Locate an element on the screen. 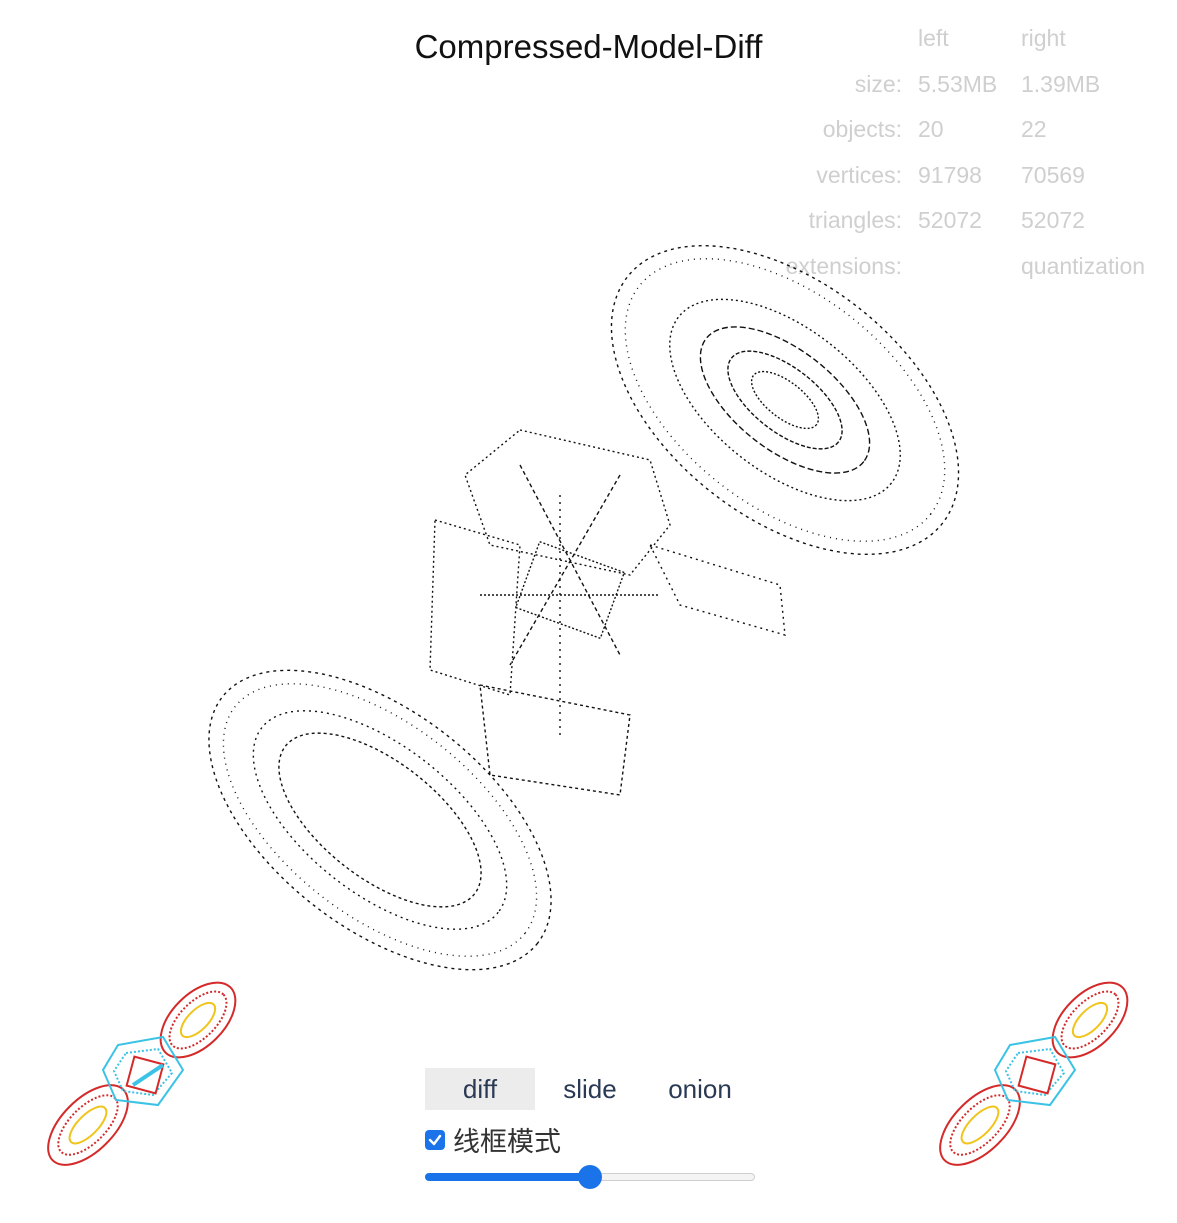  stats-row-vertices: vertices: 91798 70569 is located at coordinates (965, 176).